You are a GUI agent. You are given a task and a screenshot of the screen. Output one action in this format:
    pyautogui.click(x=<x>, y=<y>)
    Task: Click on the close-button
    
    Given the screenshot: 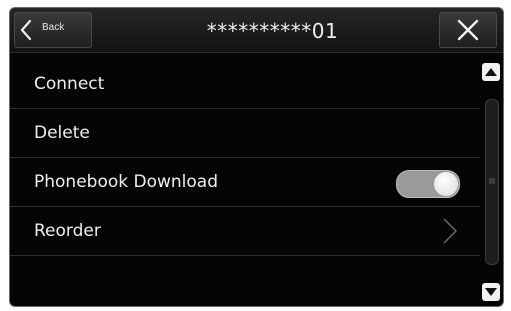 What is the action you would take?
    pyautogui.click(x=468, y=30)
    